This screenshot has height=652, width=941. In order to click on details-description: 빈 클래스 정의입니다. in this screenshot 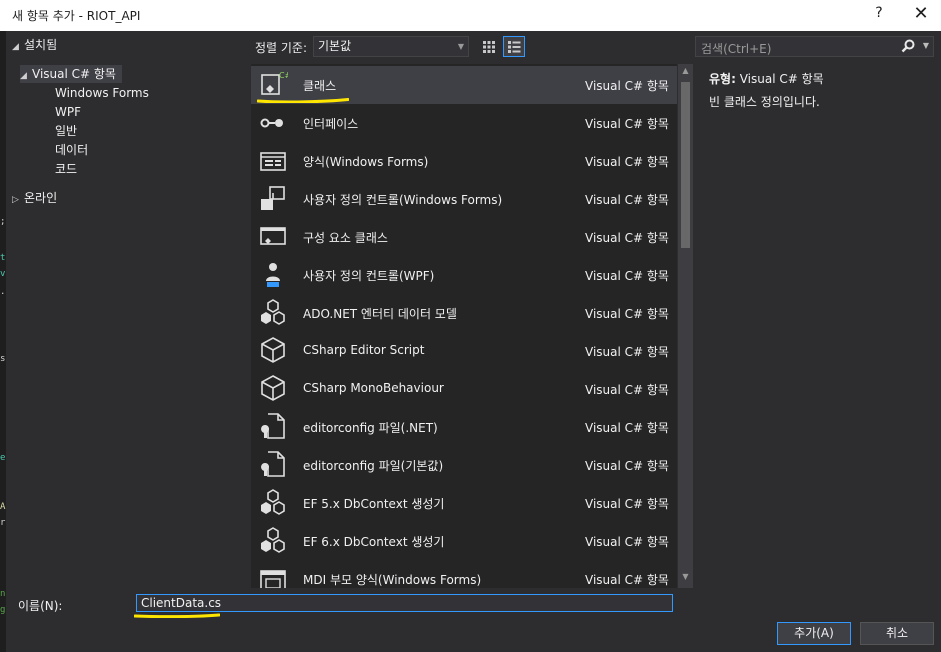, I will do `click(764, 102)`.